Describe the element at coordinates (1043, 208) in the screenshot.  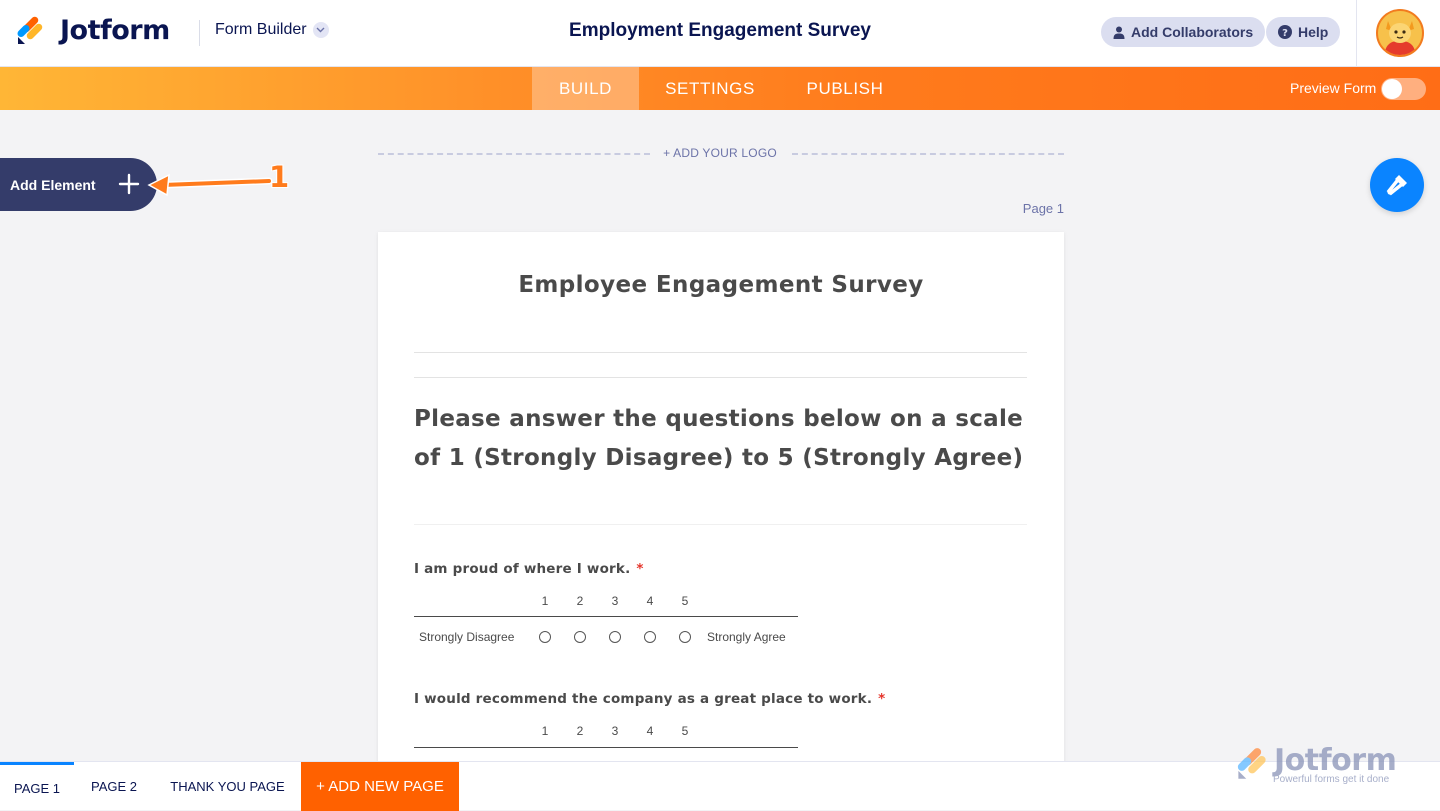
I see `page-label: Page 1` at that location.